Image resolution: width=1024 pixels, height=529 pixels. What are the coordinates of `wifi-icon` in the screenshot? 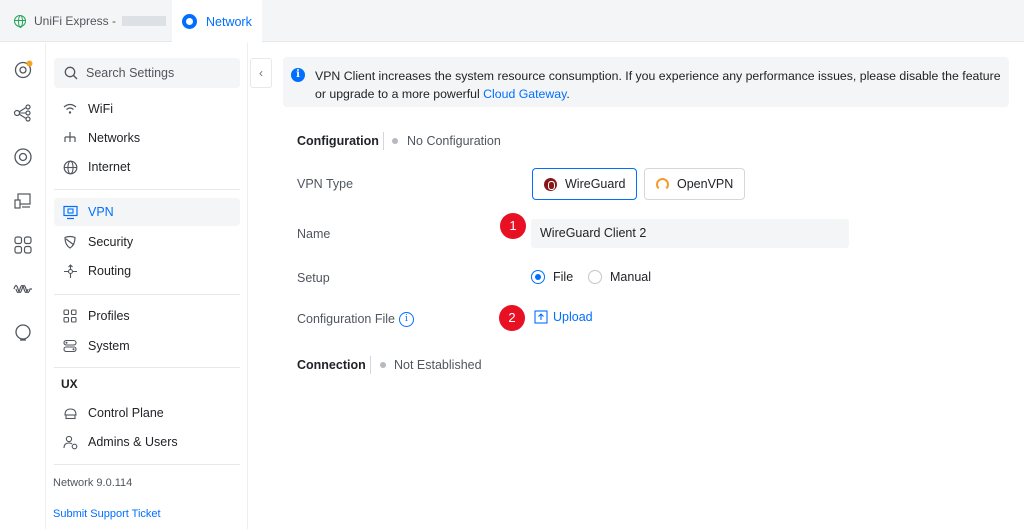 It's located at (70, 109).